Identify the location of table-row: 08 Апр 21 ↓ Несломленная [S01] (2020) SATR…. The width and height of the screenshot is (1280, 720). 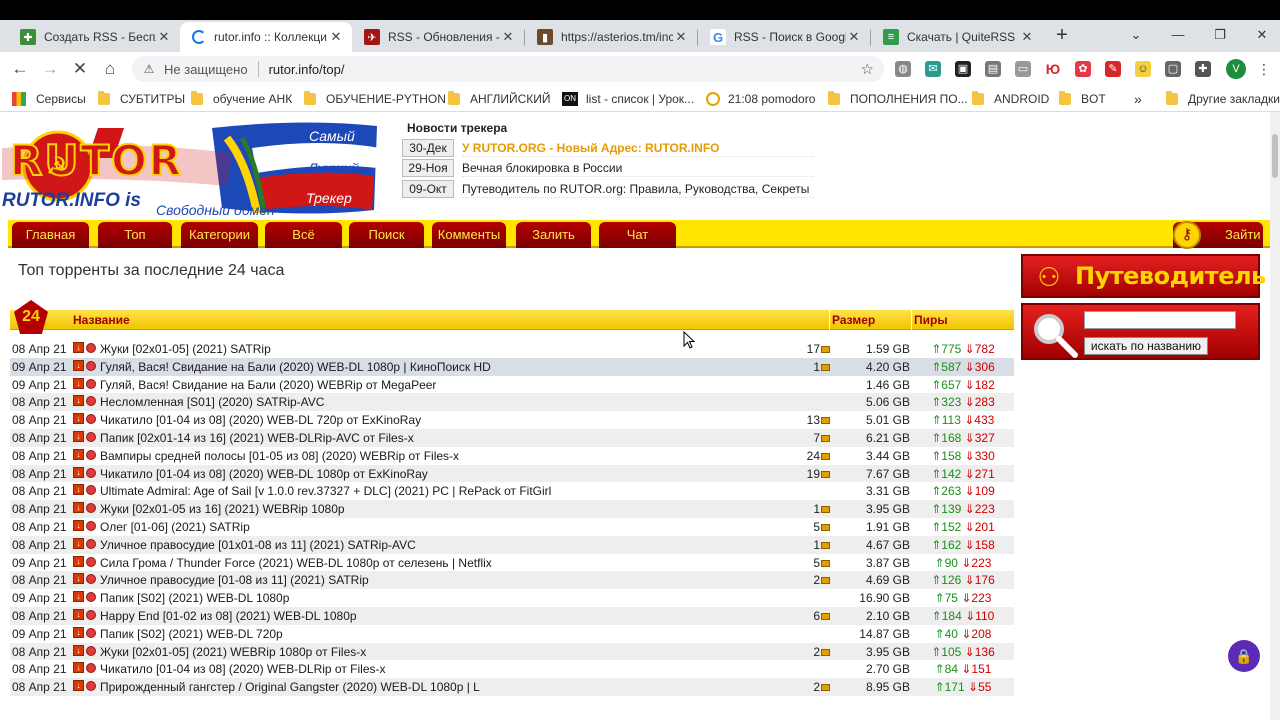
(512, 402).